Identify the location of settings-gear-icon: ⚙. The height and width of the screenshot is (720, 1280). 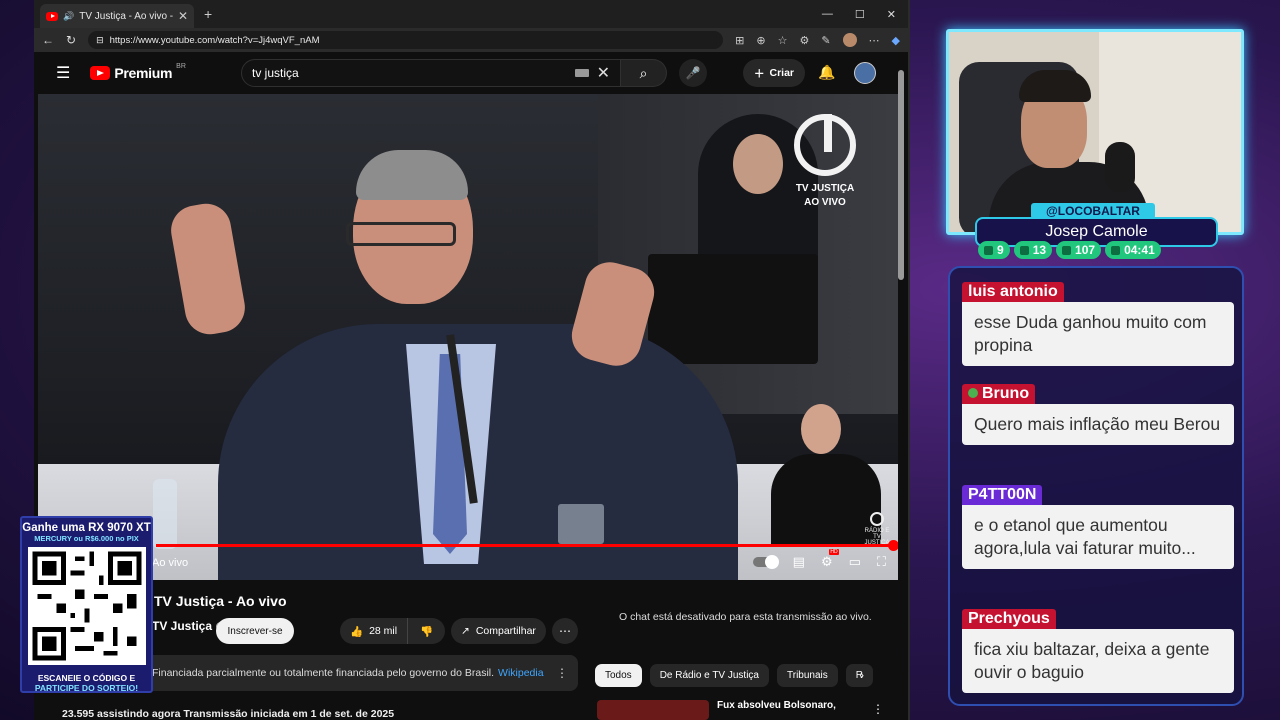
(830, 559).